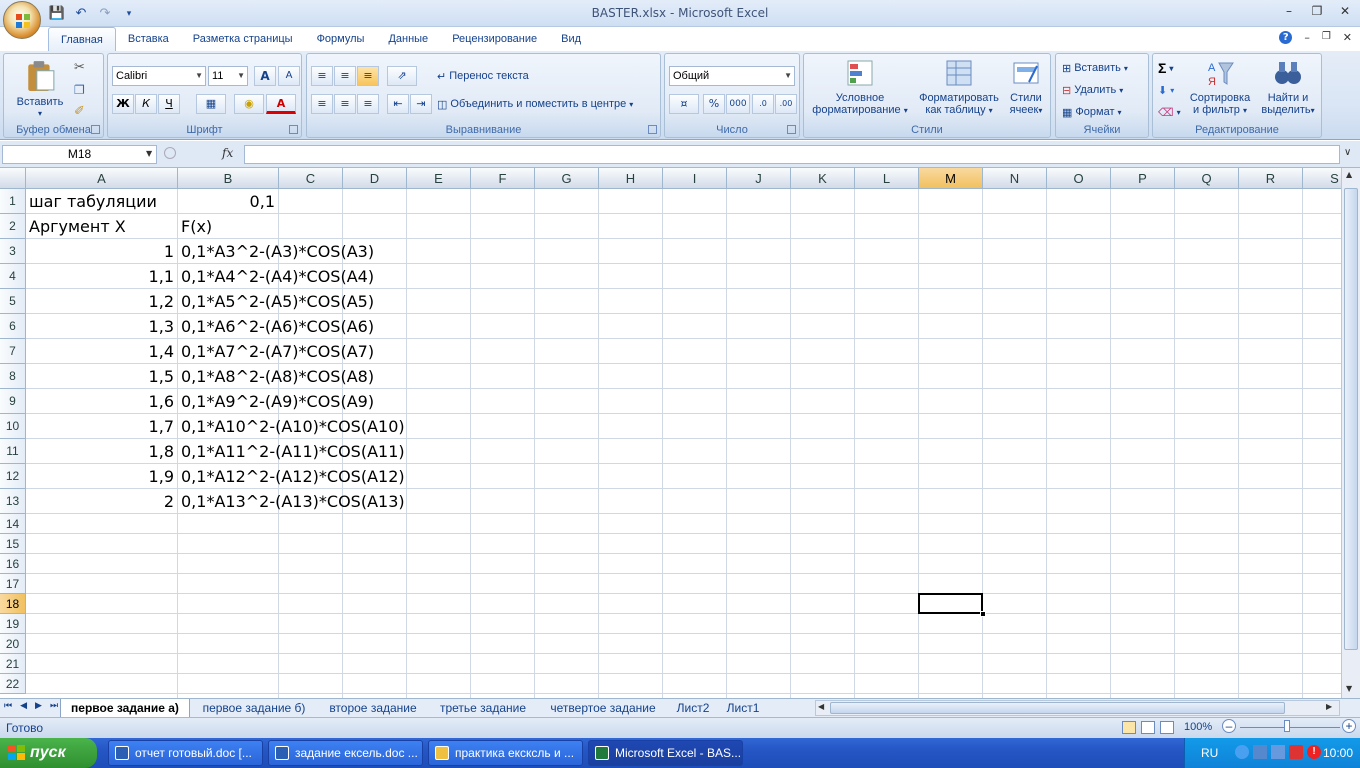  I want to click on borders-button: ▦, so click(211, 104).